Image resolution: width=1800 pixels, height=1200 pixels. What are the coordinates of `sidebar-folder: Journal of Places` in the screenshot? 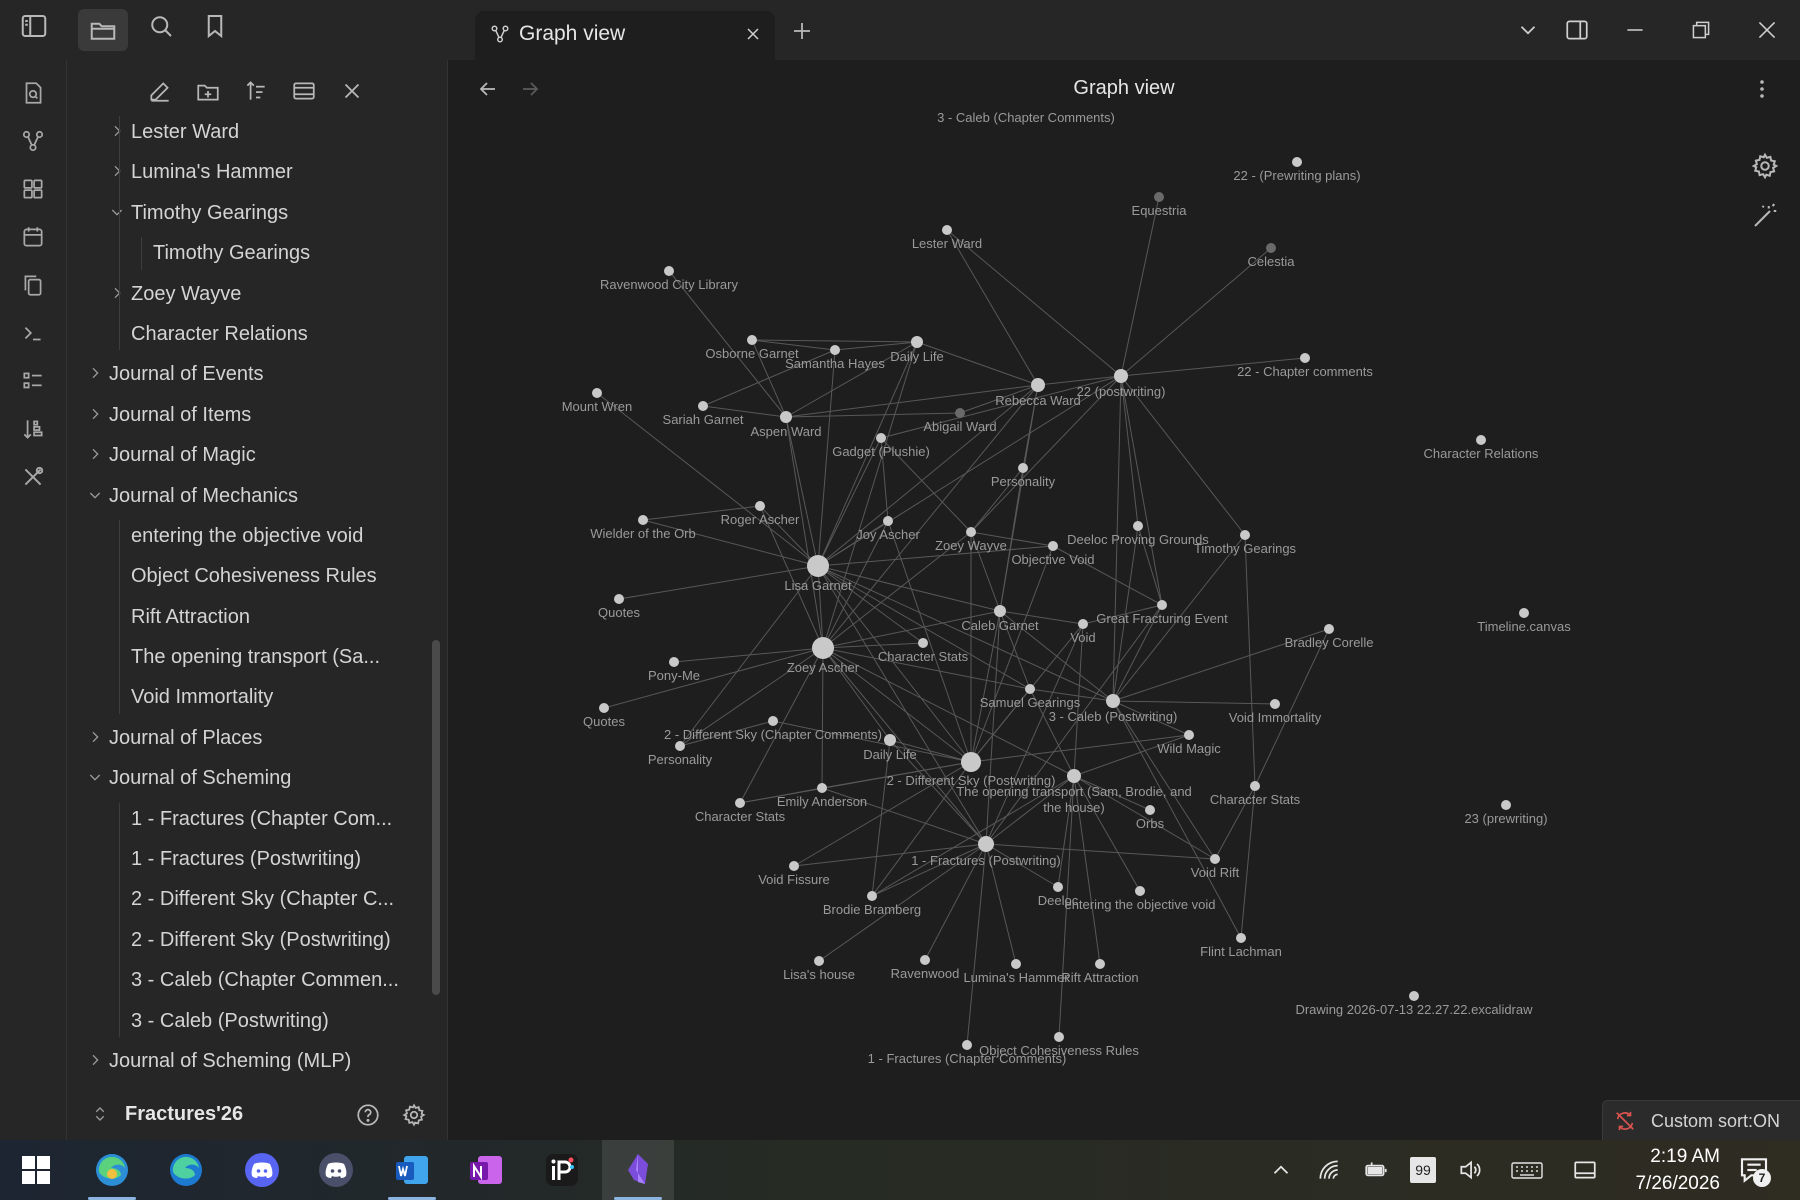 It's located at (247, 738).